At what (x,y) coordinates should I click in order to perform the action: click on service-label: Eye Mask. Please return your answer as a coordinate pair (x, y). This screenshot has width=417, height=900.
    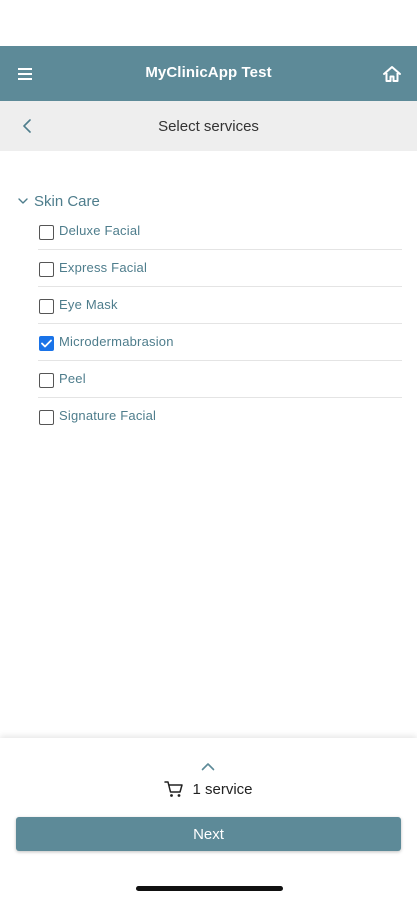
    Looking at the image, I should click on (88, 304).